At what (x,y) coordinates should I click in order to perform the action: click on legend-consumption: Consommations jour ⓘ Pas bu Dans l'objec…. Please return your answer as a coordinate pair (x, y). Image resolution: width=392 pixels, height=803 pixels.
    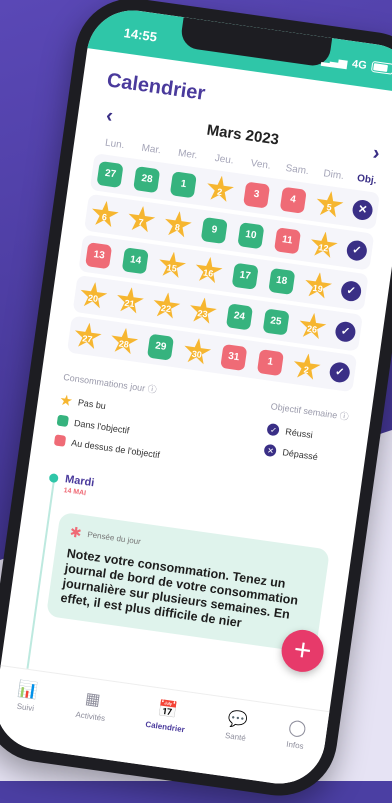
    Looking at the image, I should click on (111, 415).